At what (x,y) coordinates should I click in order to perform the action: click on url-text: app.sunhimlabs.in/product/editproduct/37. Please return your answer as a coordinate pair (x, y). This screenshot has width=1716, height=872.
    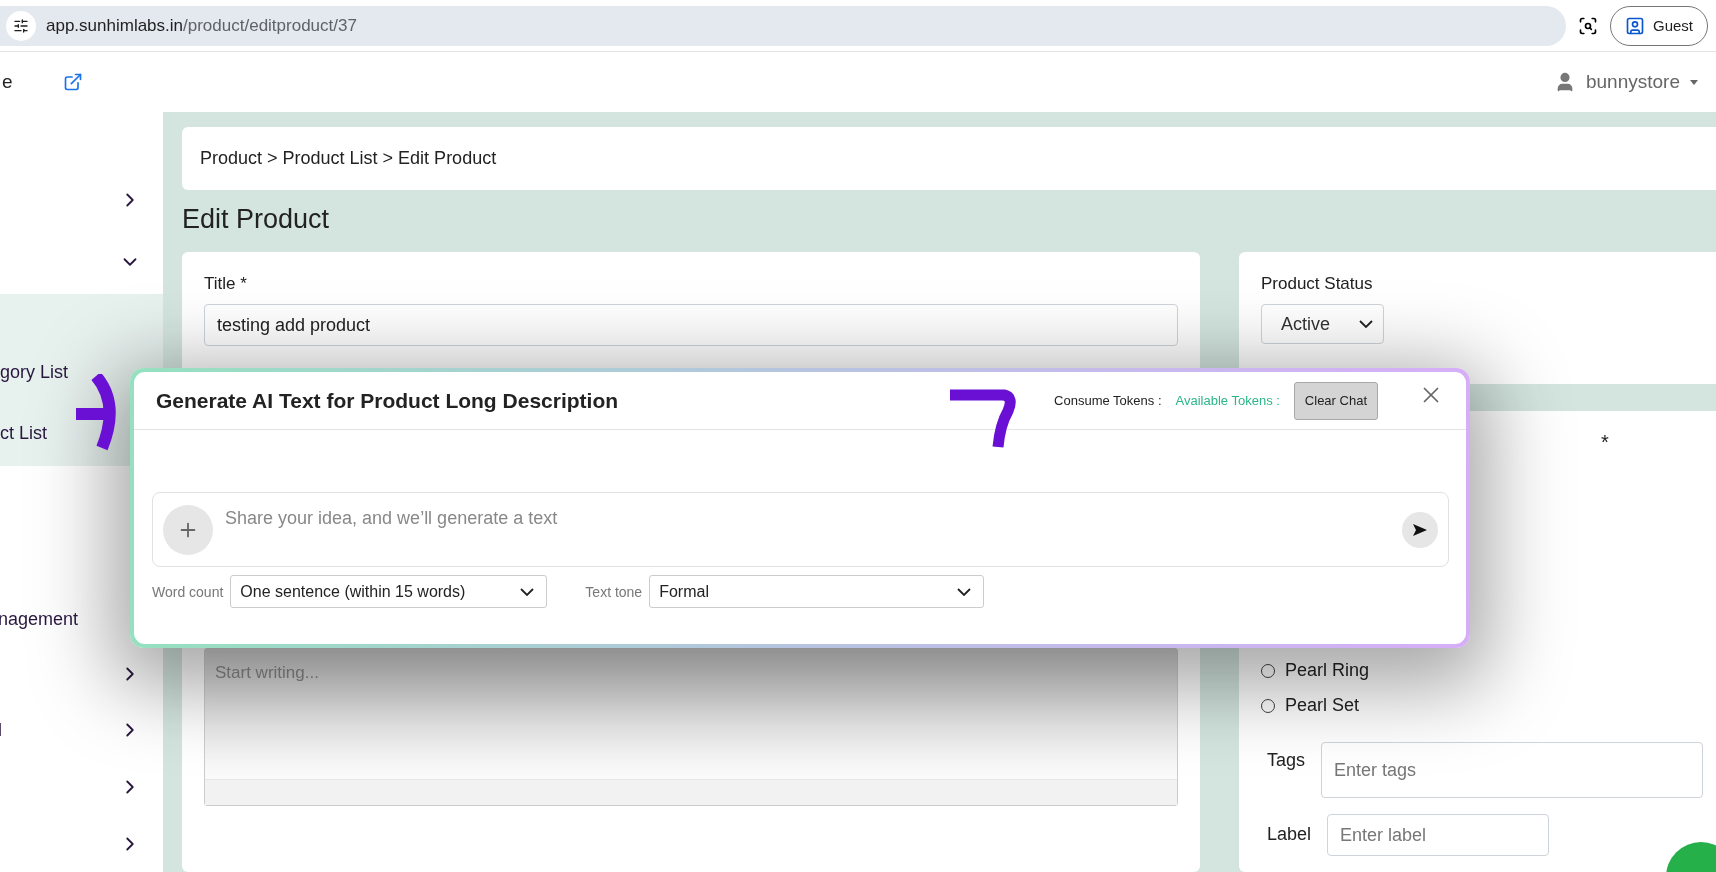
    Looking at the image, I should click on (201, 25).